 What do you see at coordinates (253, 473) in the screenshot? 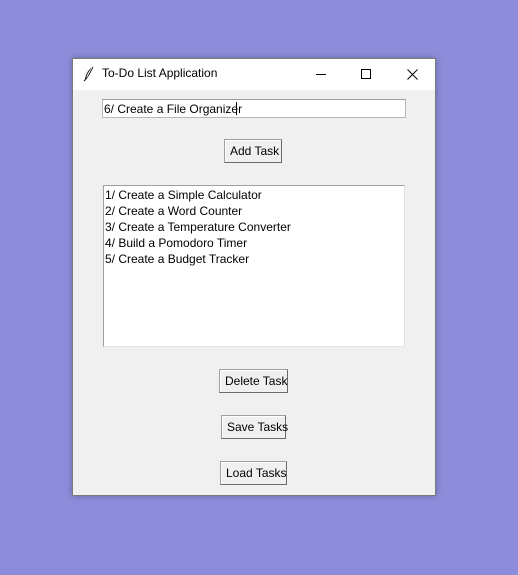
I see `load-tasks-button: Load Tasks` at bounding box center [253, 473].